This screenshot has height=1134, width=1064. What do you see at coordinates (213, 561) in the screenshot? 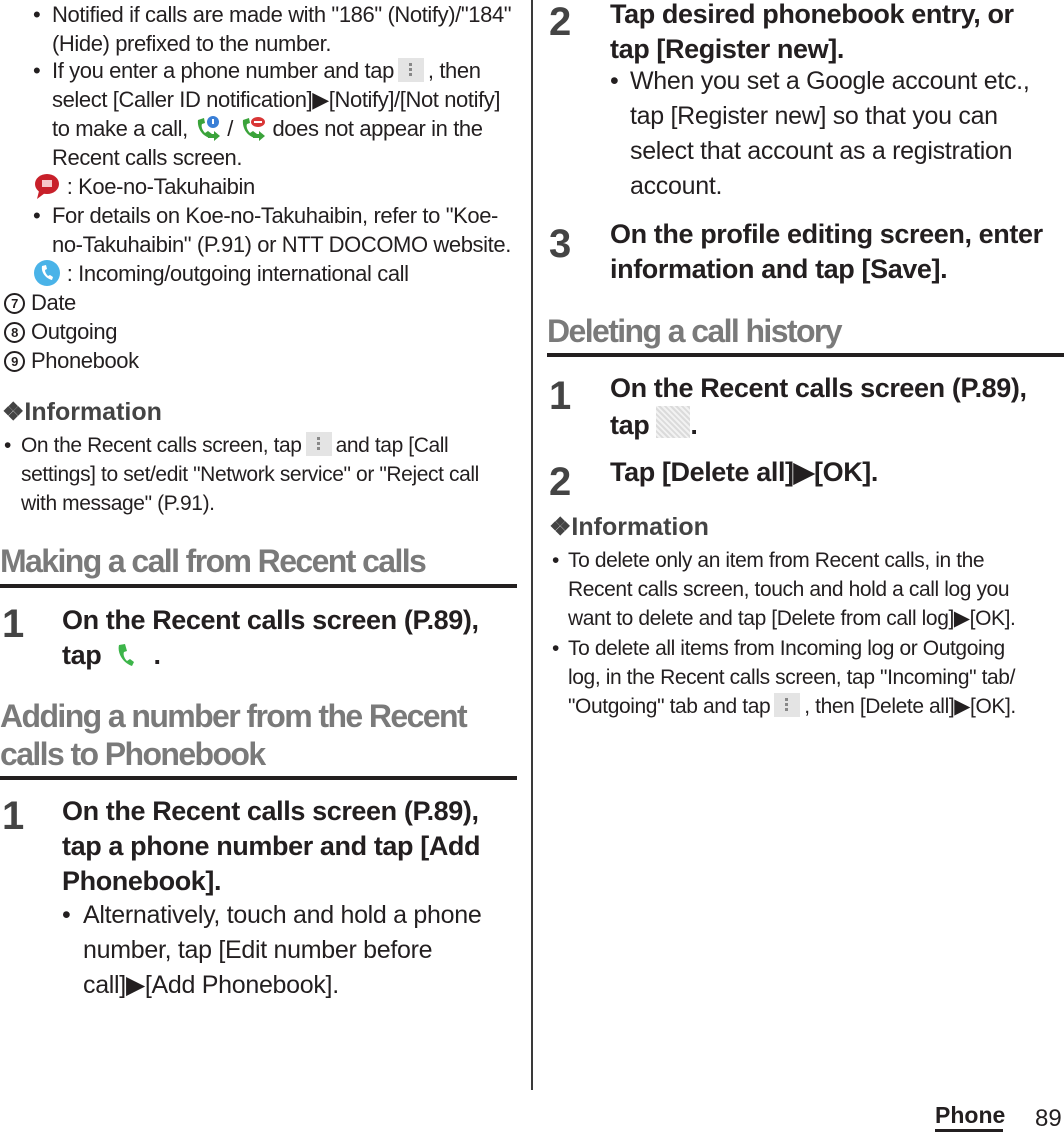
I see `section-title-making-call: Making a call from Recent calls` at bounding box center [213, 561].